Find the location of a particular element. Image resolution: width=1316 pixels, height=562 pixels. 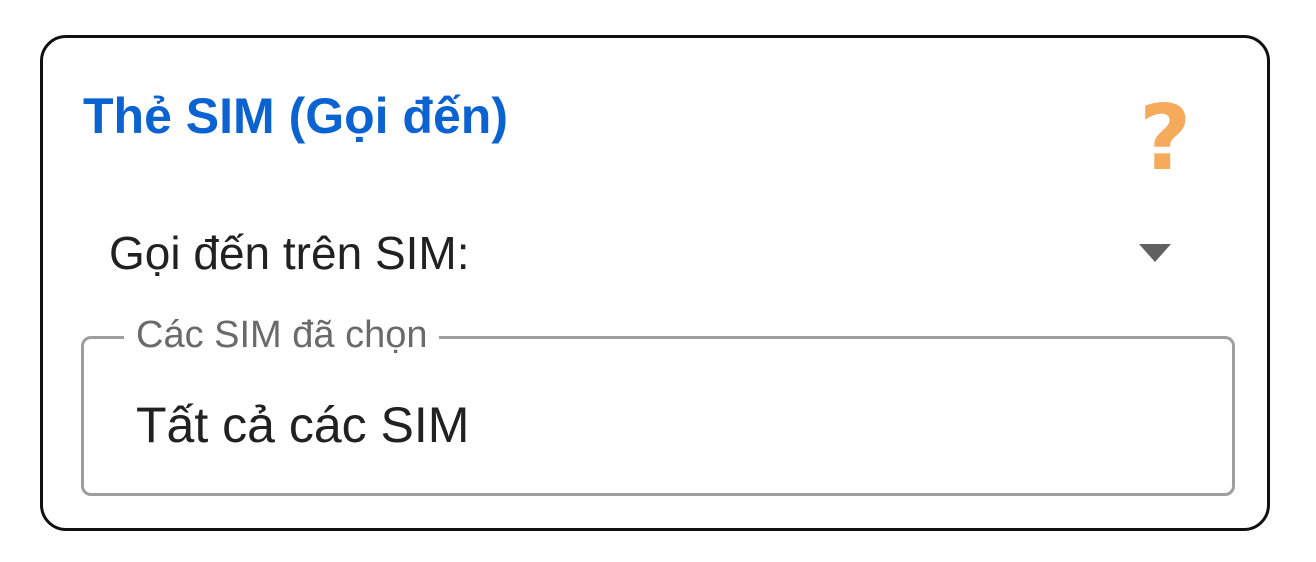

help-icon: ? is located at coordinates (1165, 139).